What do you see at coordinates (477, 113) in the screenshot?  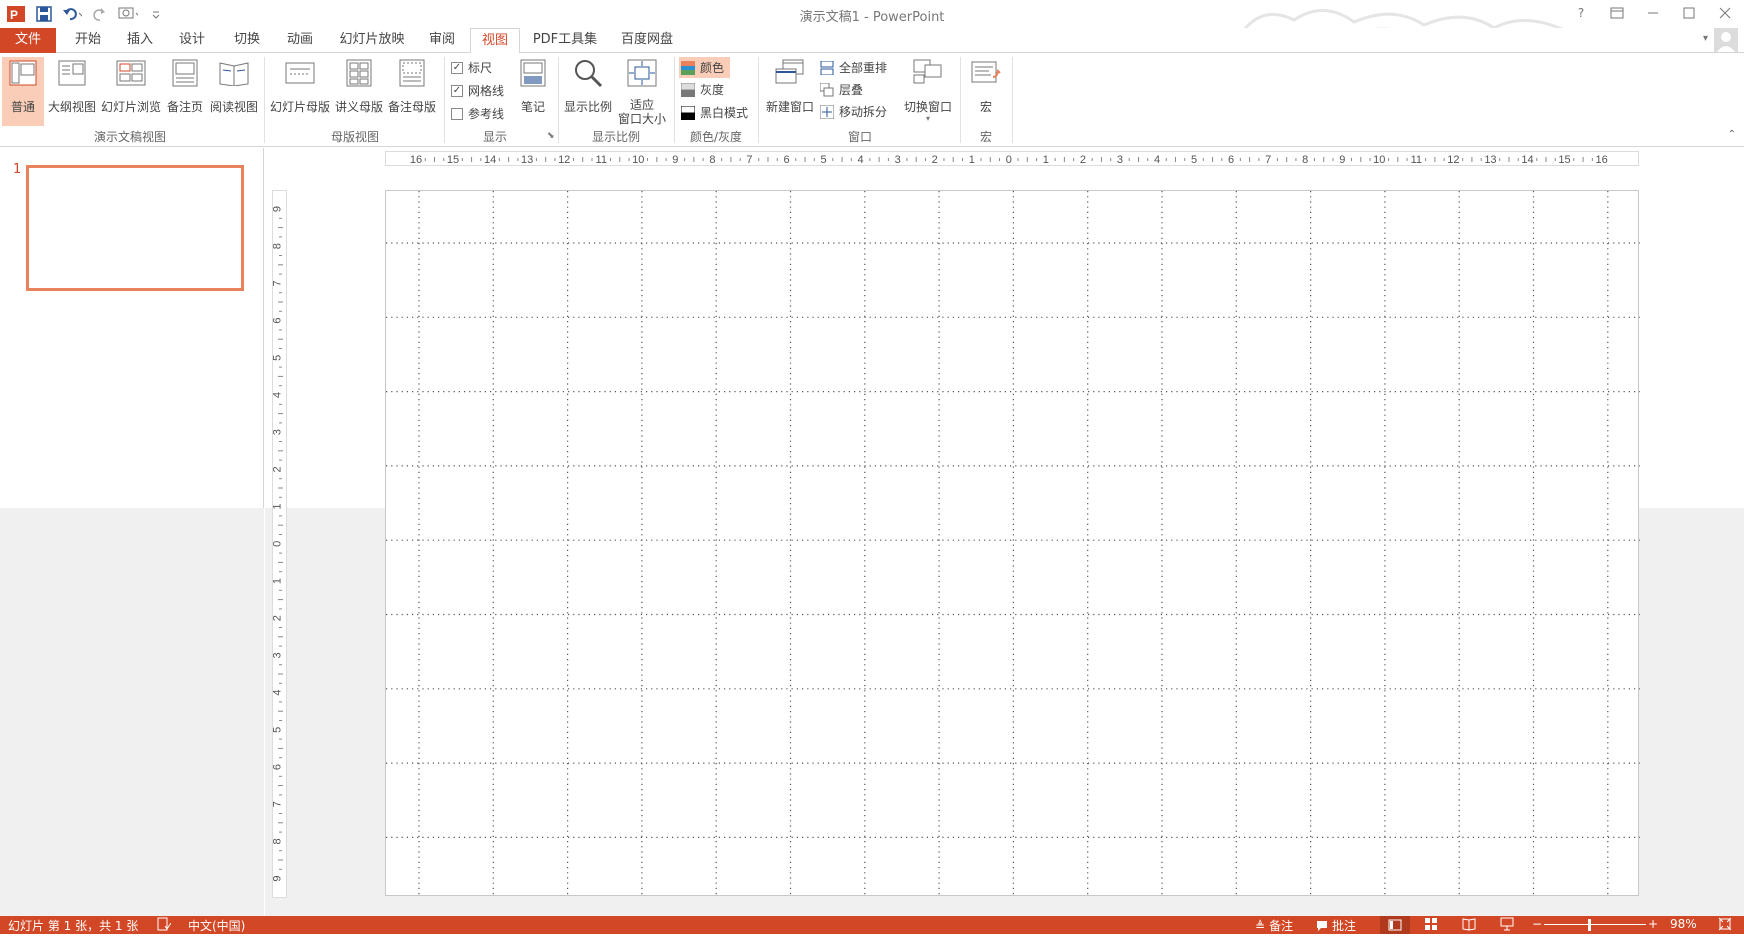 I see `guides-checkbox: 参考线` at bounding box center [477, 113].